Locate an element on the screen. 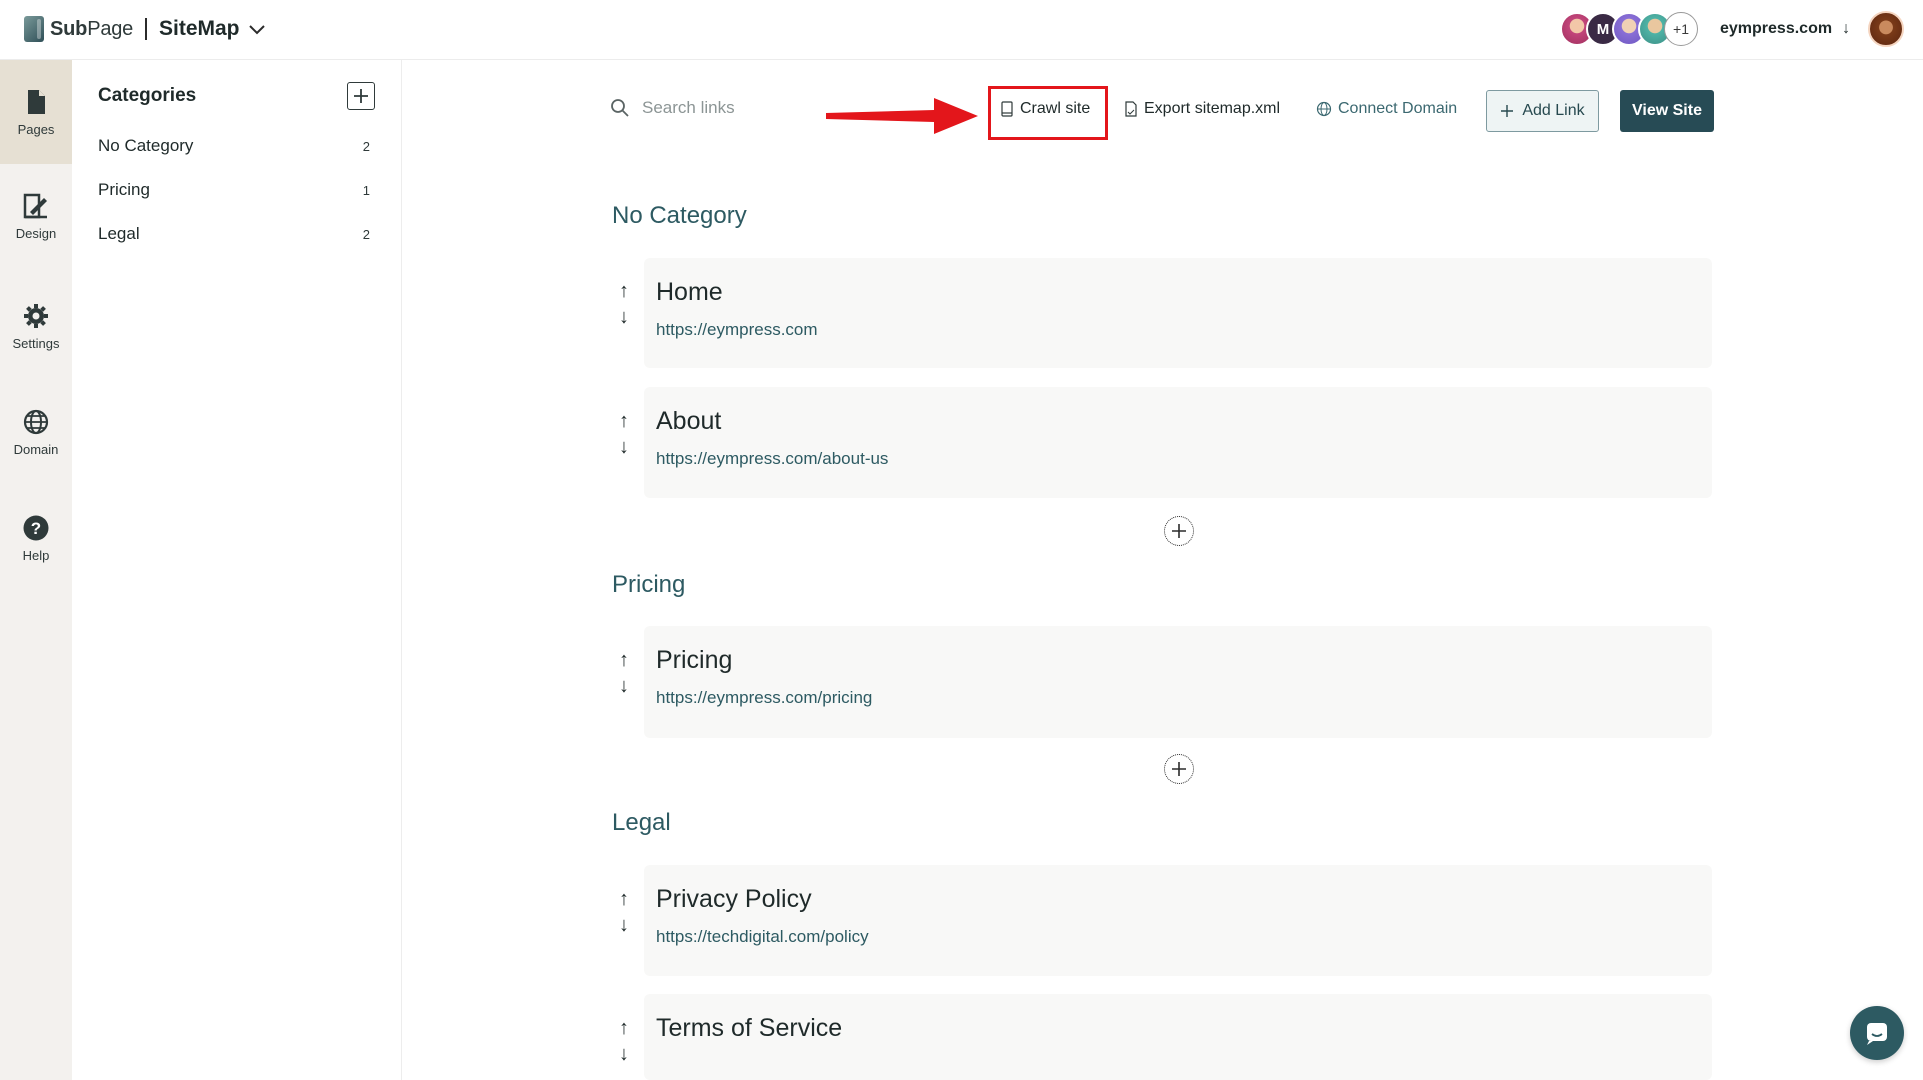 Image resolution: width=1923 pixels, height=1080 pixels. design-icon is located at coordinates (35, 205).